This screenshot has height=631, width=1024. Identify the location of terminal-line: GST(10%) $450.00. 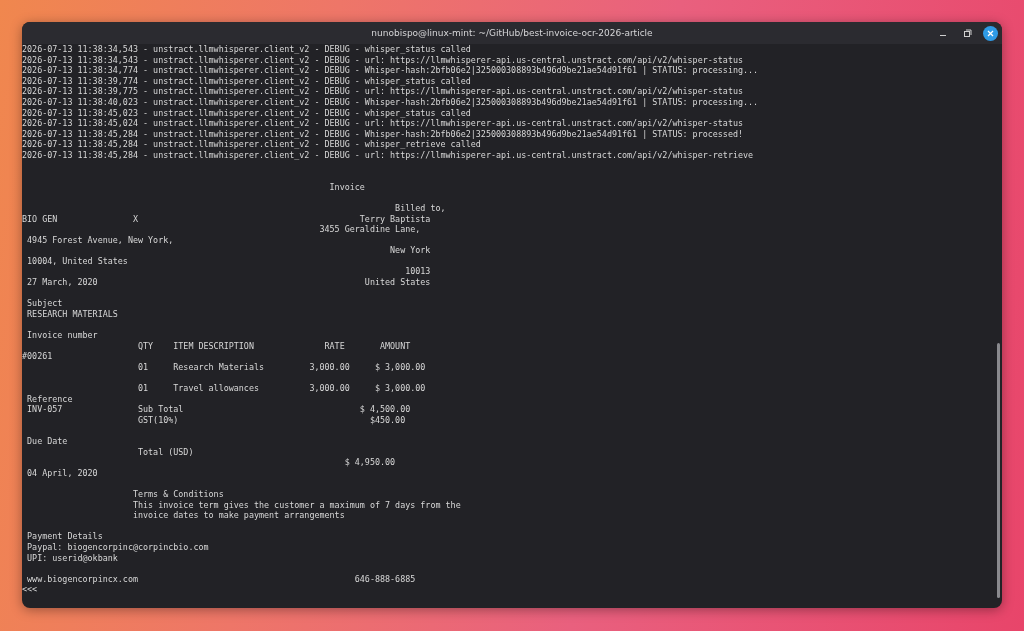
(271, 420).